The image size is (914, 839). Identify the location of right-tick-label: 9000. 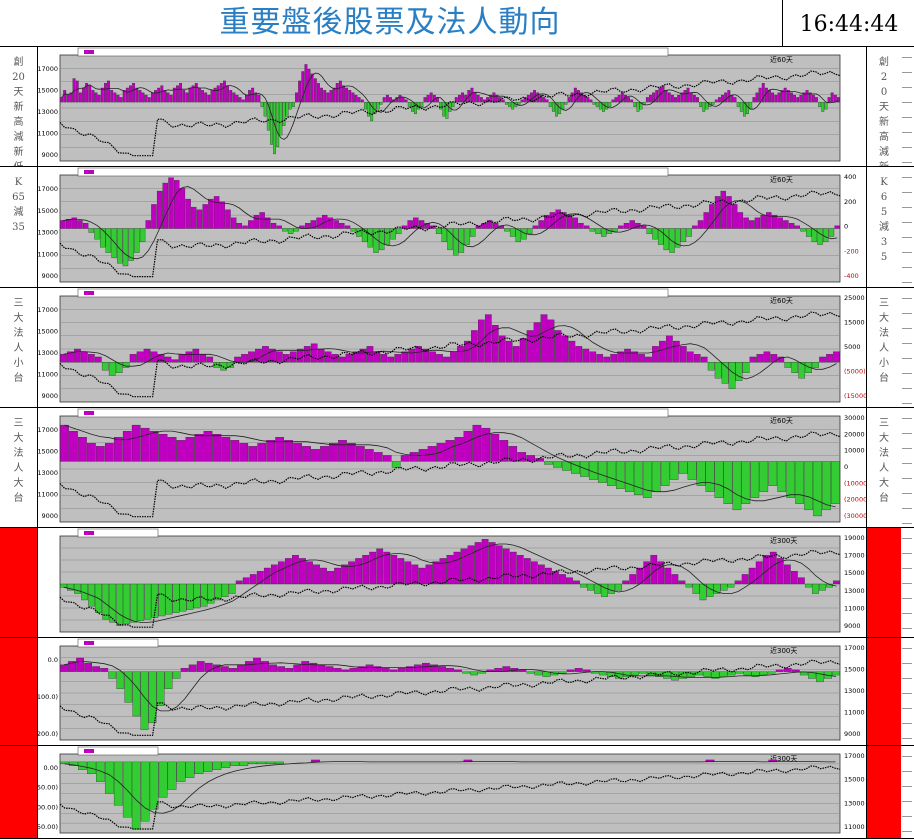
(852, 626).